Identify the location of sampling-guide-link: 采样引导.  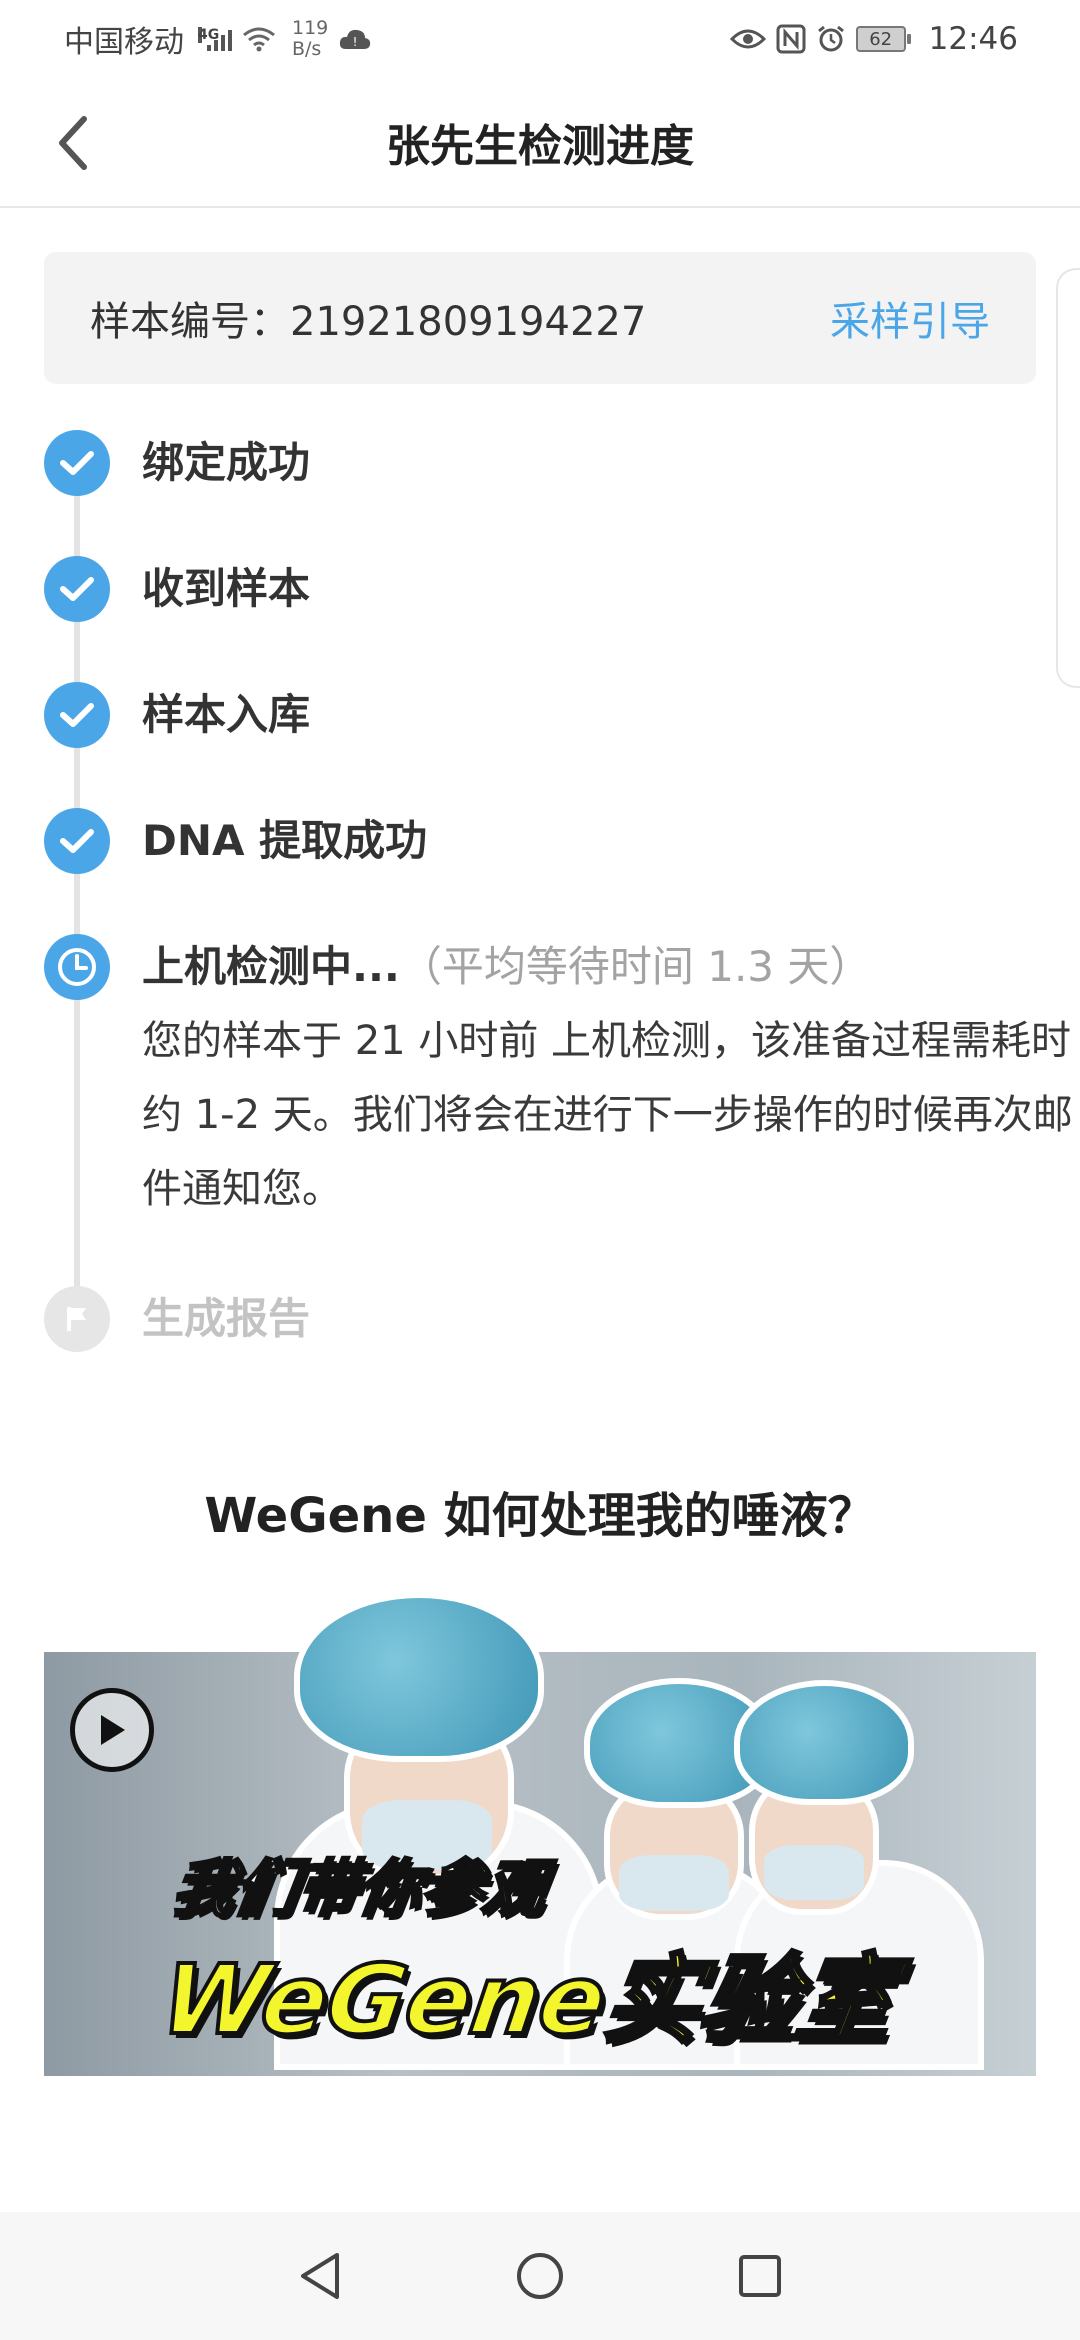
(910, 318).